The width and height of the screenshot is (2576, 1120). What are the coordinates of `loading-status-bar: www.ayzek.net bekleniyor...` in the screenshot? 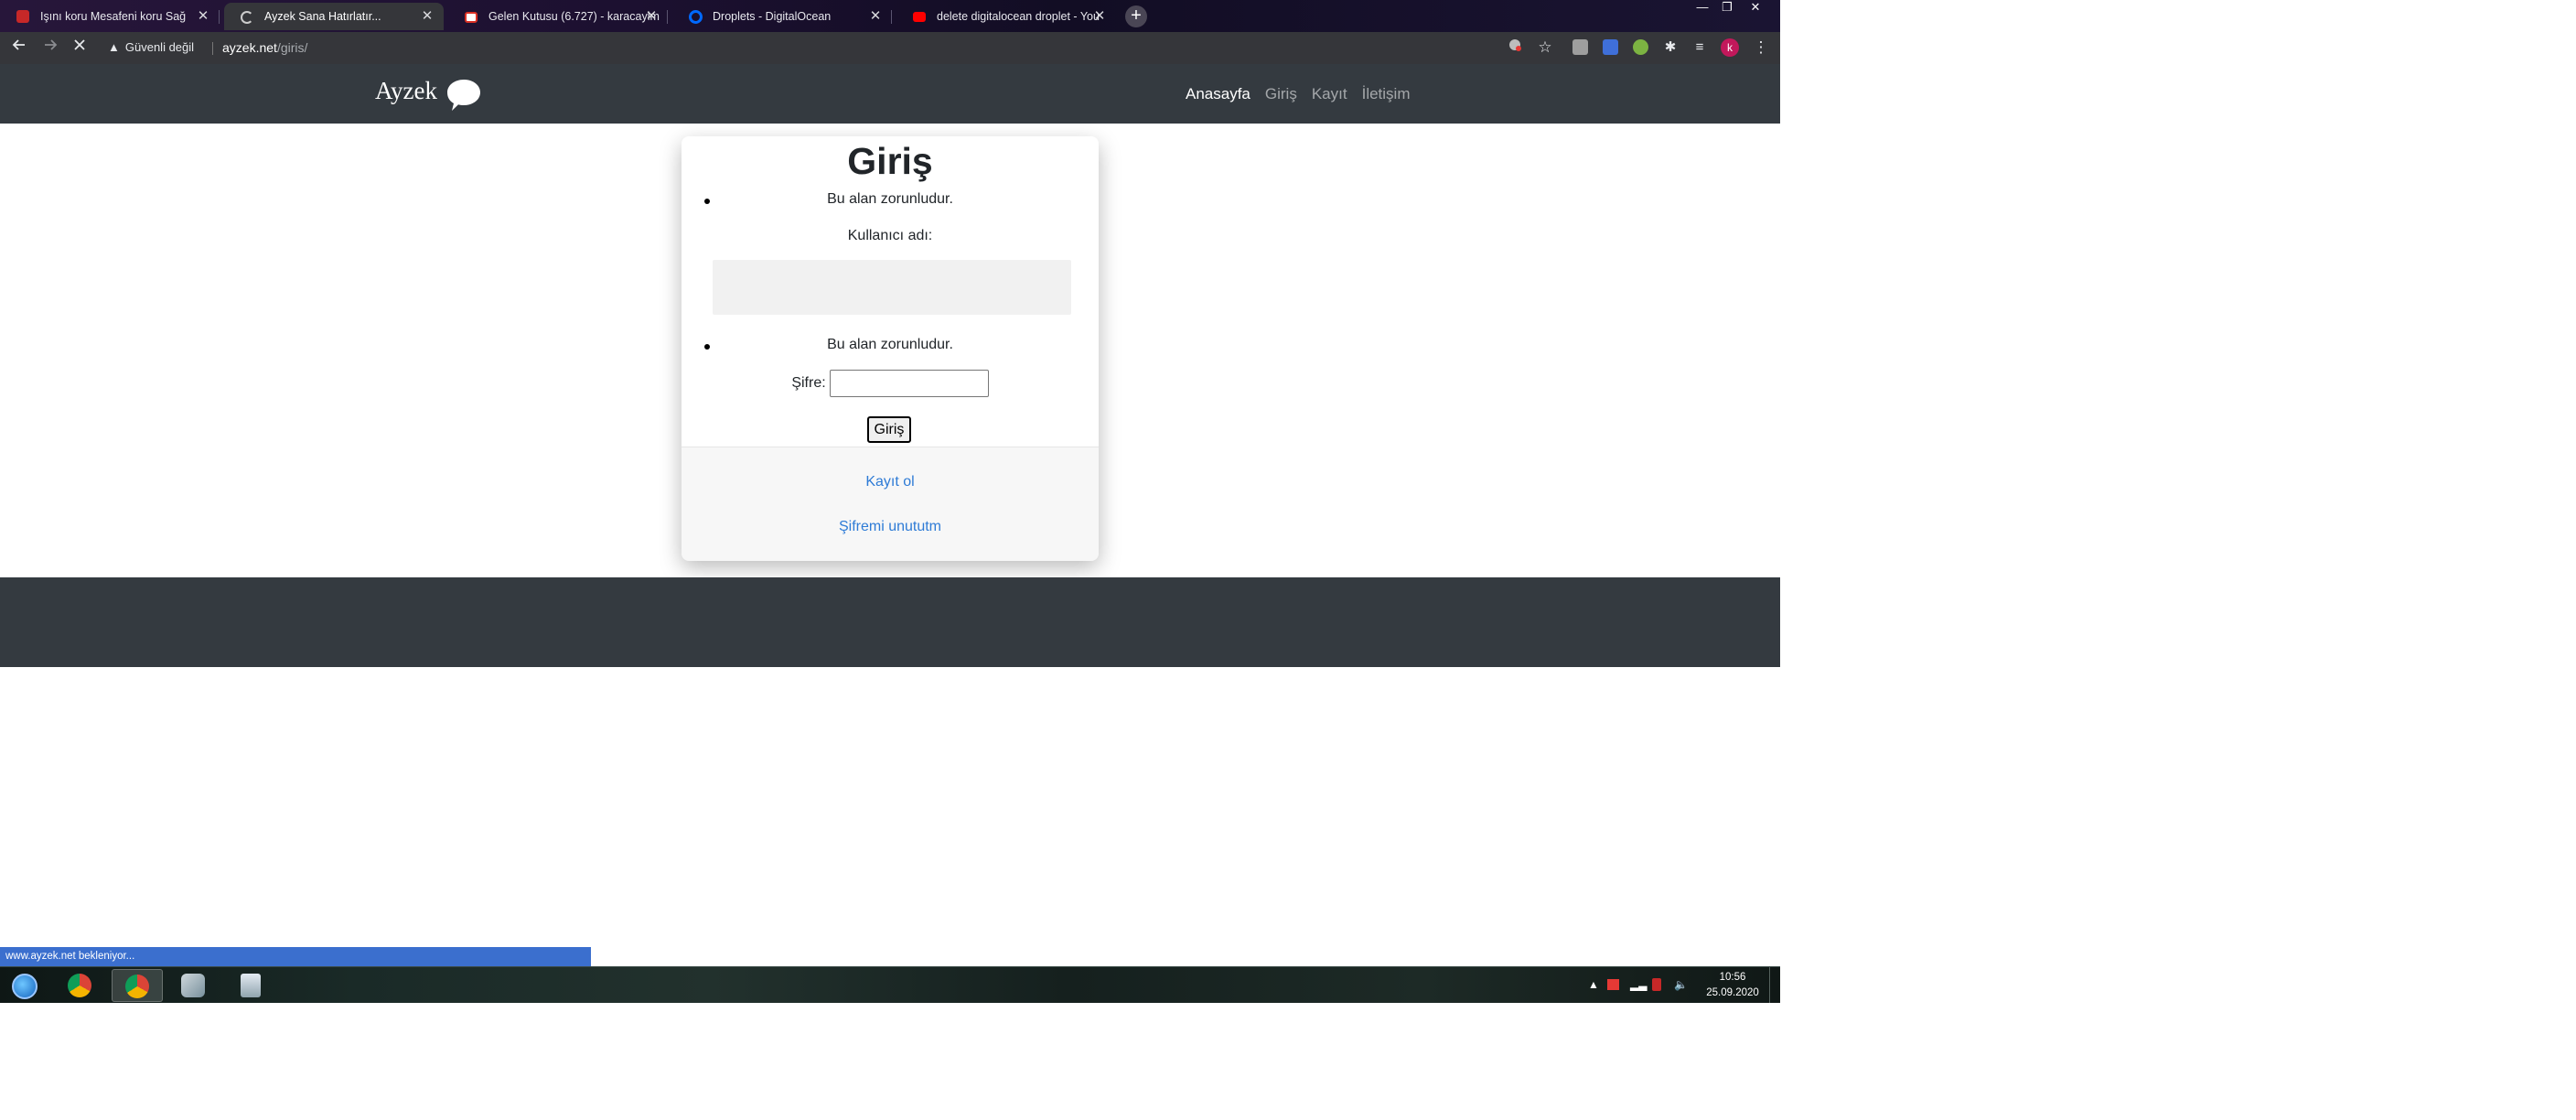 It's located at (295, 956).